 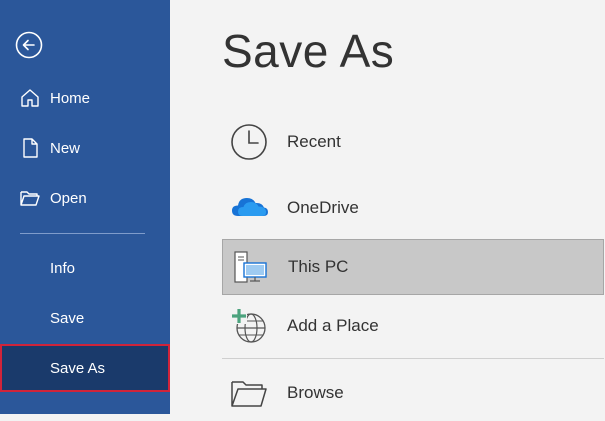 What do you see at coordinates (413, 142) in the screenshot?
I see `location-recent: Recent` at bounding box center [413, 142].